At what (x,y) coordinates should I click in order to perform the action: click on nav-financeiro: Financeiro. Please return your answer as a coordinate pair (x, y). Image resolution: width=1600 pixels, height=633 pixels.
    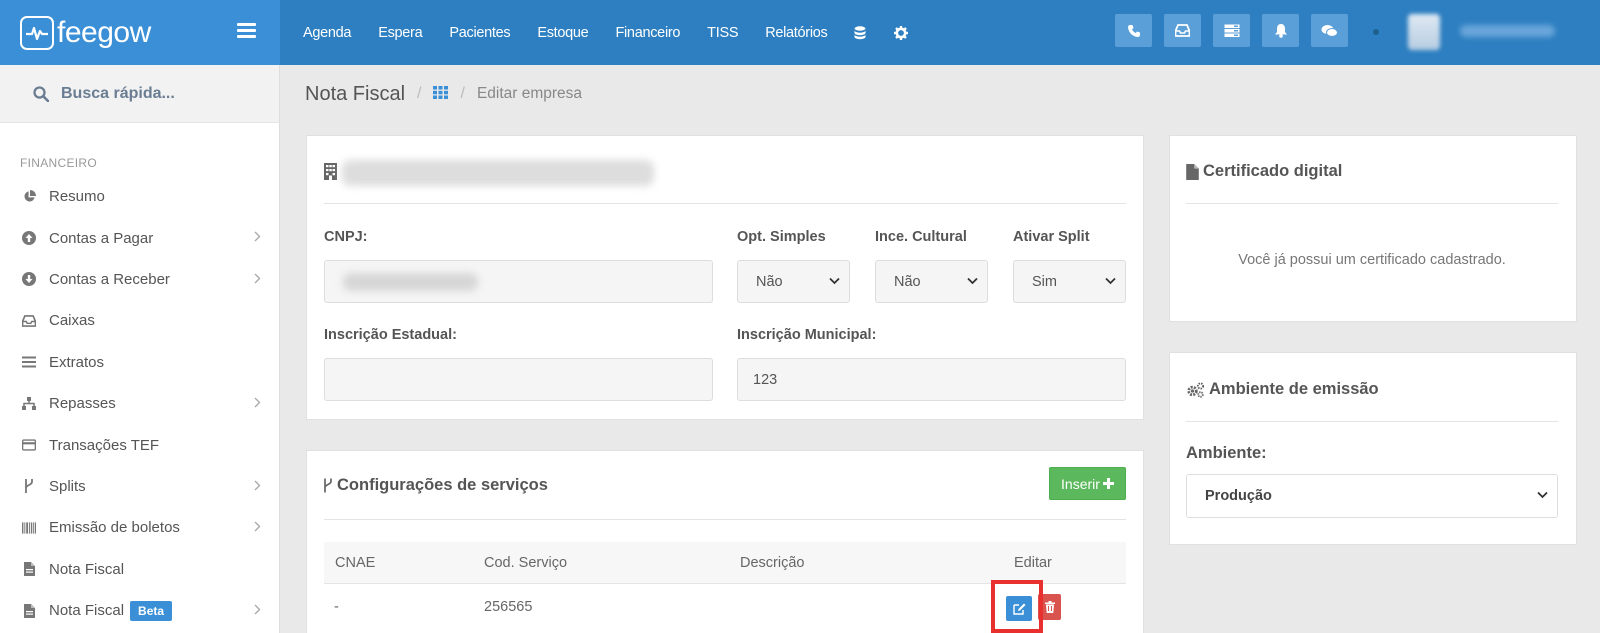
    Looking at the image, I should click on (647, 33).